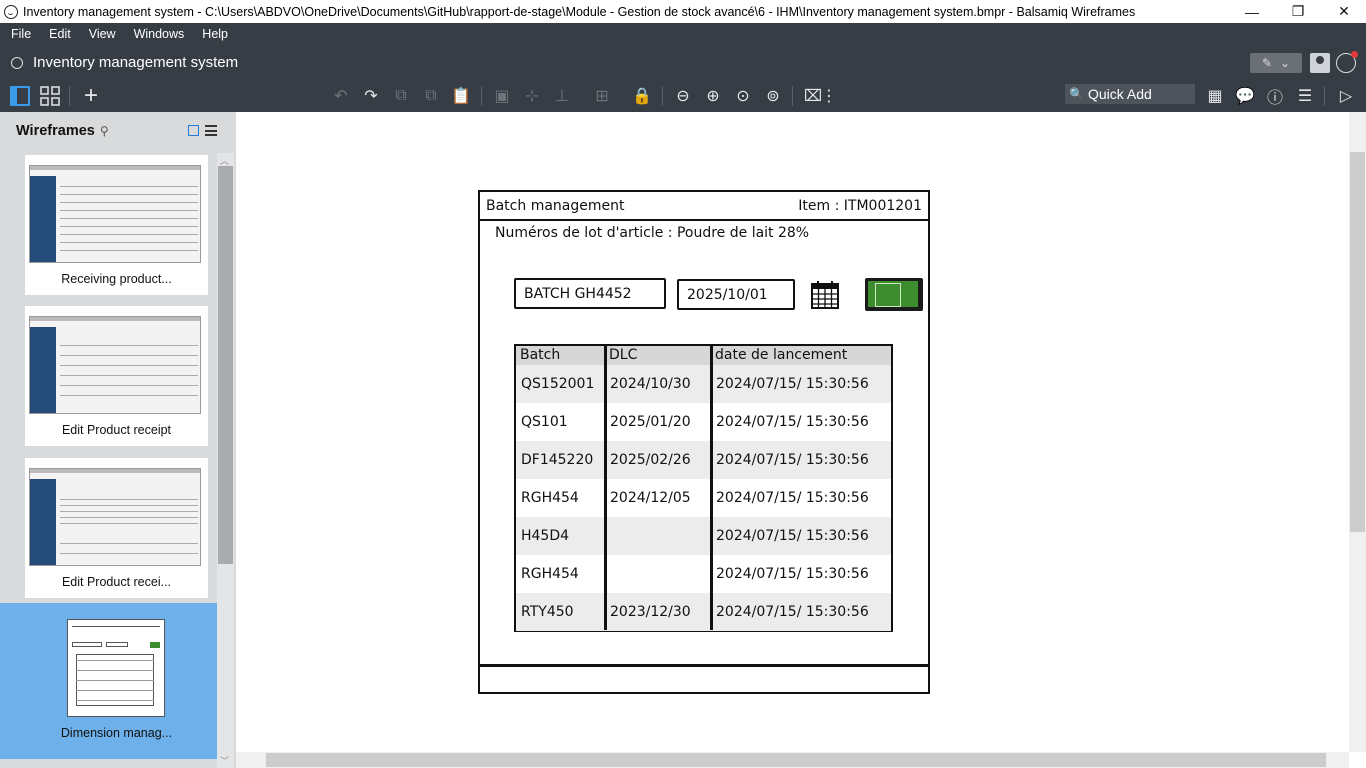 The height and width of the screenshot is (768, 1366). What do you see at coordinates (431, 96) in the screenshot?
I see `duplicate-icon: ⧉` at bounding box center [431, 96].